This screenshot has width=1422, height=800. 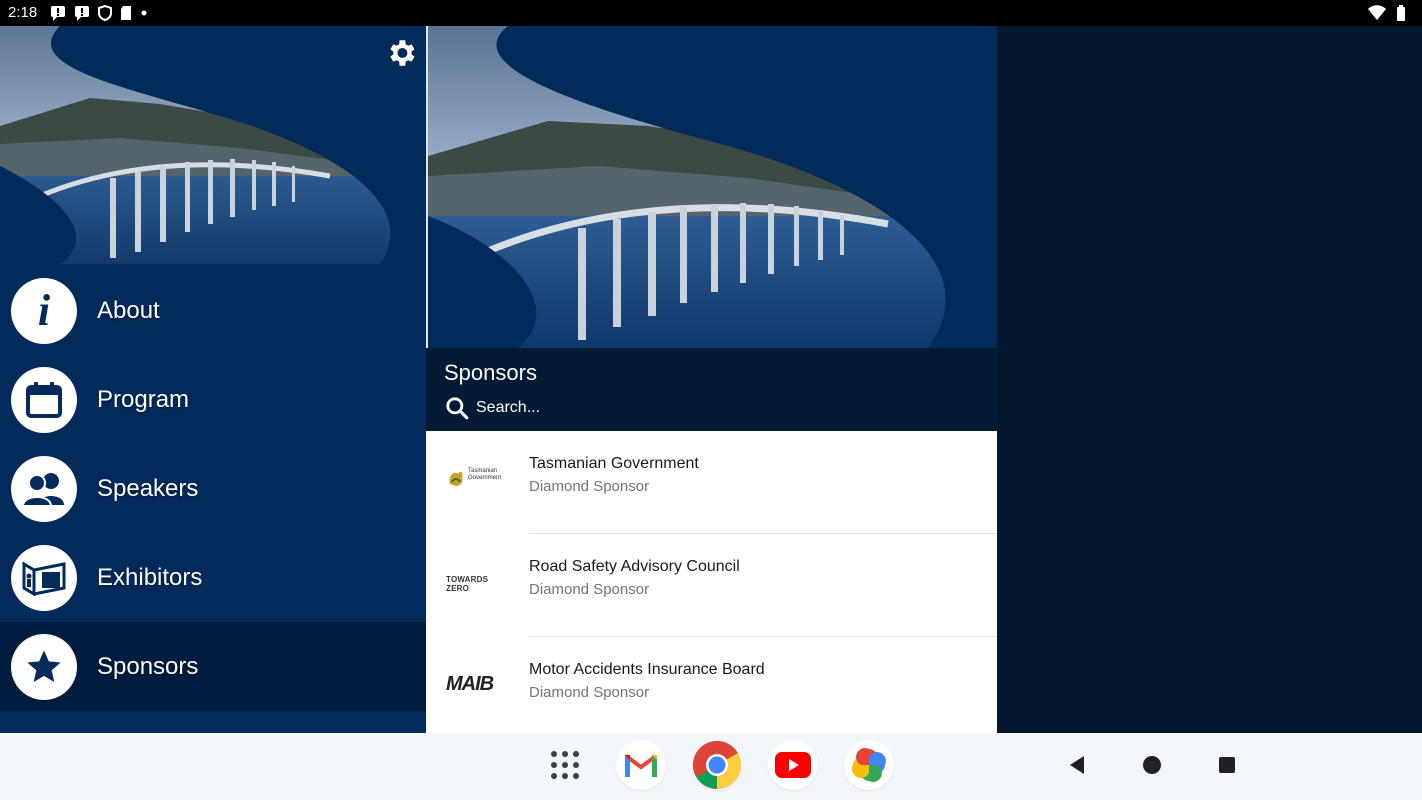 I want to click on recents-icon, so click(x=1227, y=765).